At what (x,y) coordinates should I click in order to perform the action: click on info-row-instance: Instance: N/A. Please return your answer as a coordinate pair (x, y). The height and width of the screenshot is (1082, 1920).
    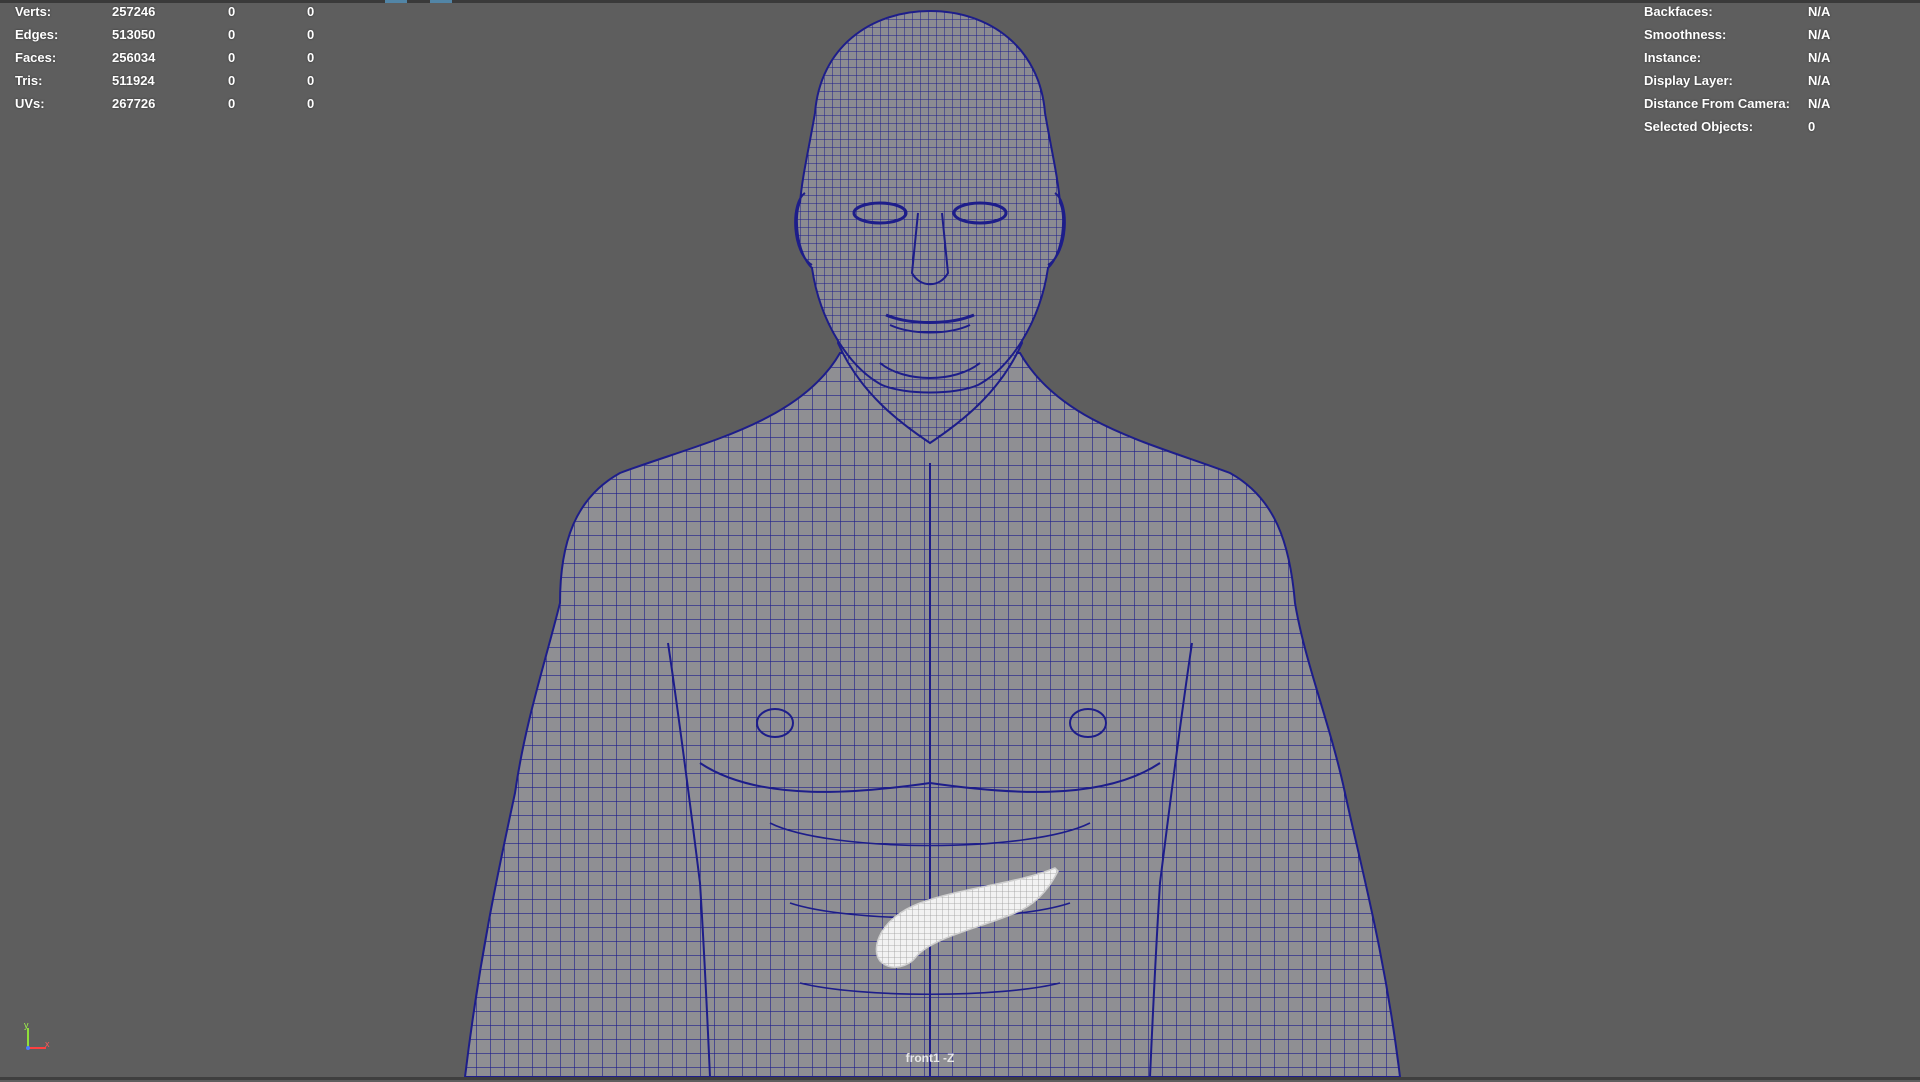
    Looking at the image, I should click on (1774, 57).